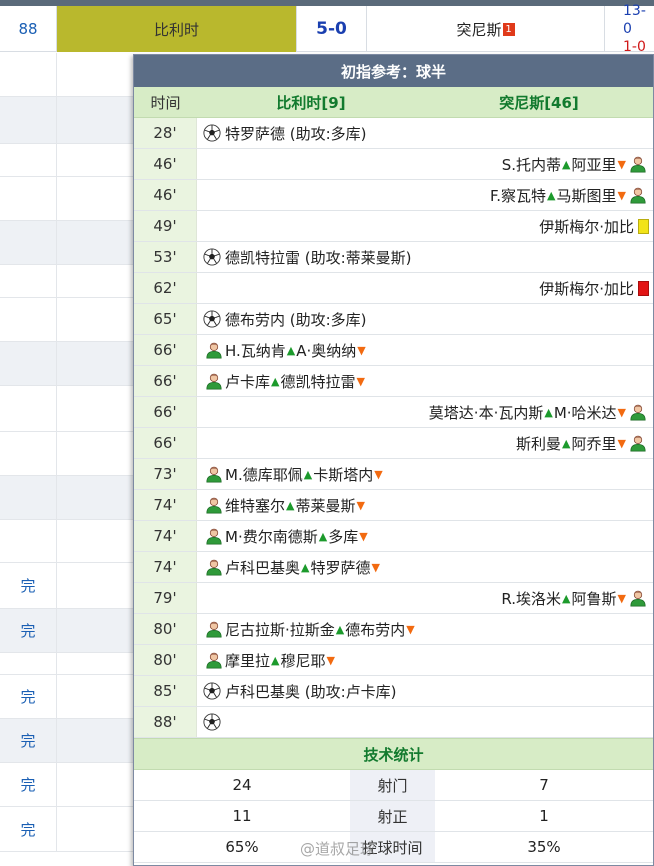 The image size is (654, 866). Describe the element at coordinates (425, 412) in the screenshot. I see `event-detail: 莫塔达·本·瓦内斯 ▲ M·哈米达 ▼` at that location.